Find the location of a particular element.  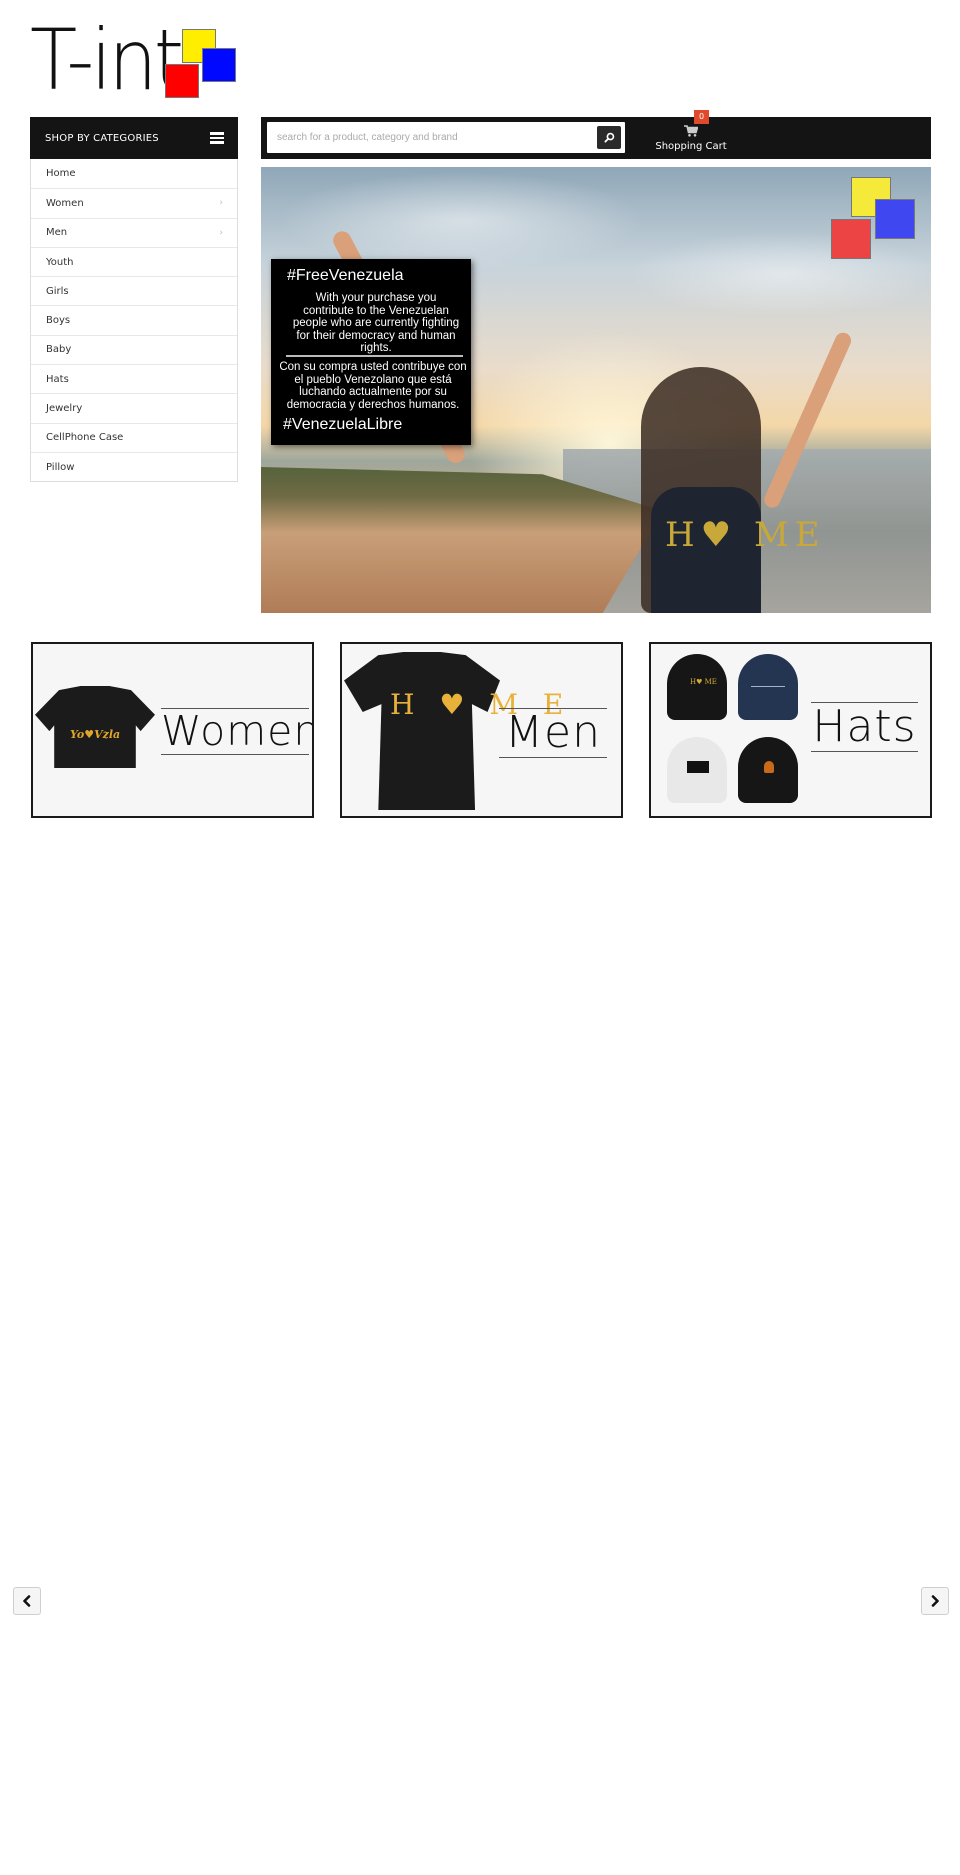

logo-text: T-int is located at coordinates (107, 60).